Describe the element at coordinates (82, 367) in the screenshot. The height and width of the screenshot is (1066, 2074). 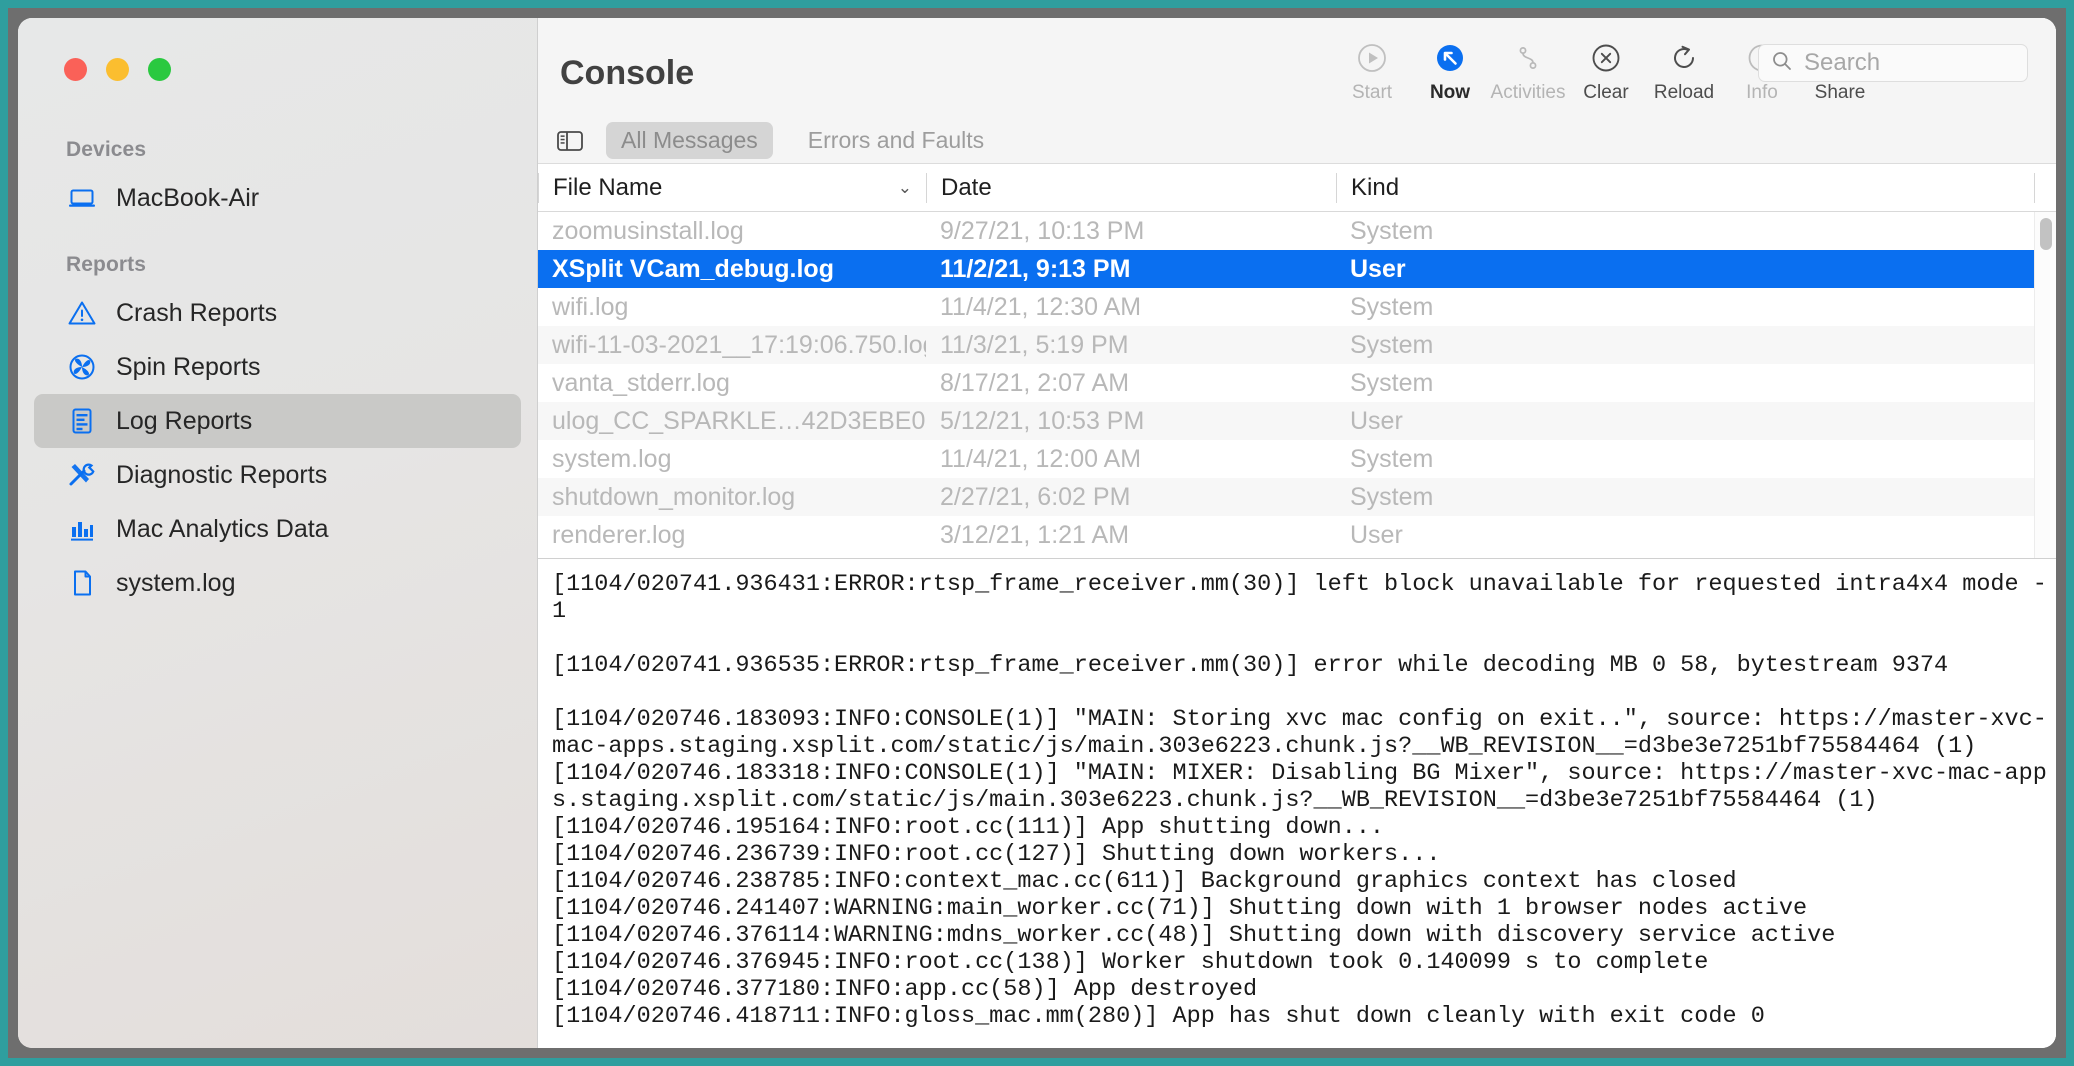
I see `spinner-icon` at that location.